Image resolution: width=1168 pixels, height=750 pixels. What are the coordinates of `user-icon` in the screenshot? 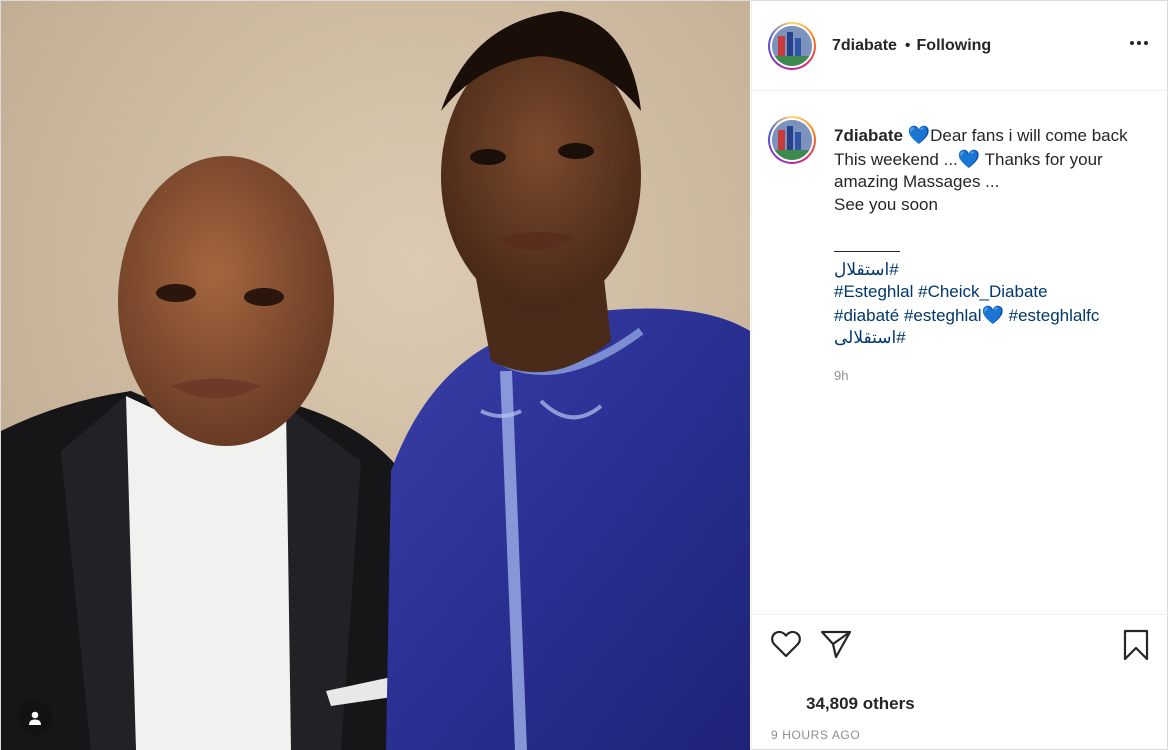 It's located at (34, 718).